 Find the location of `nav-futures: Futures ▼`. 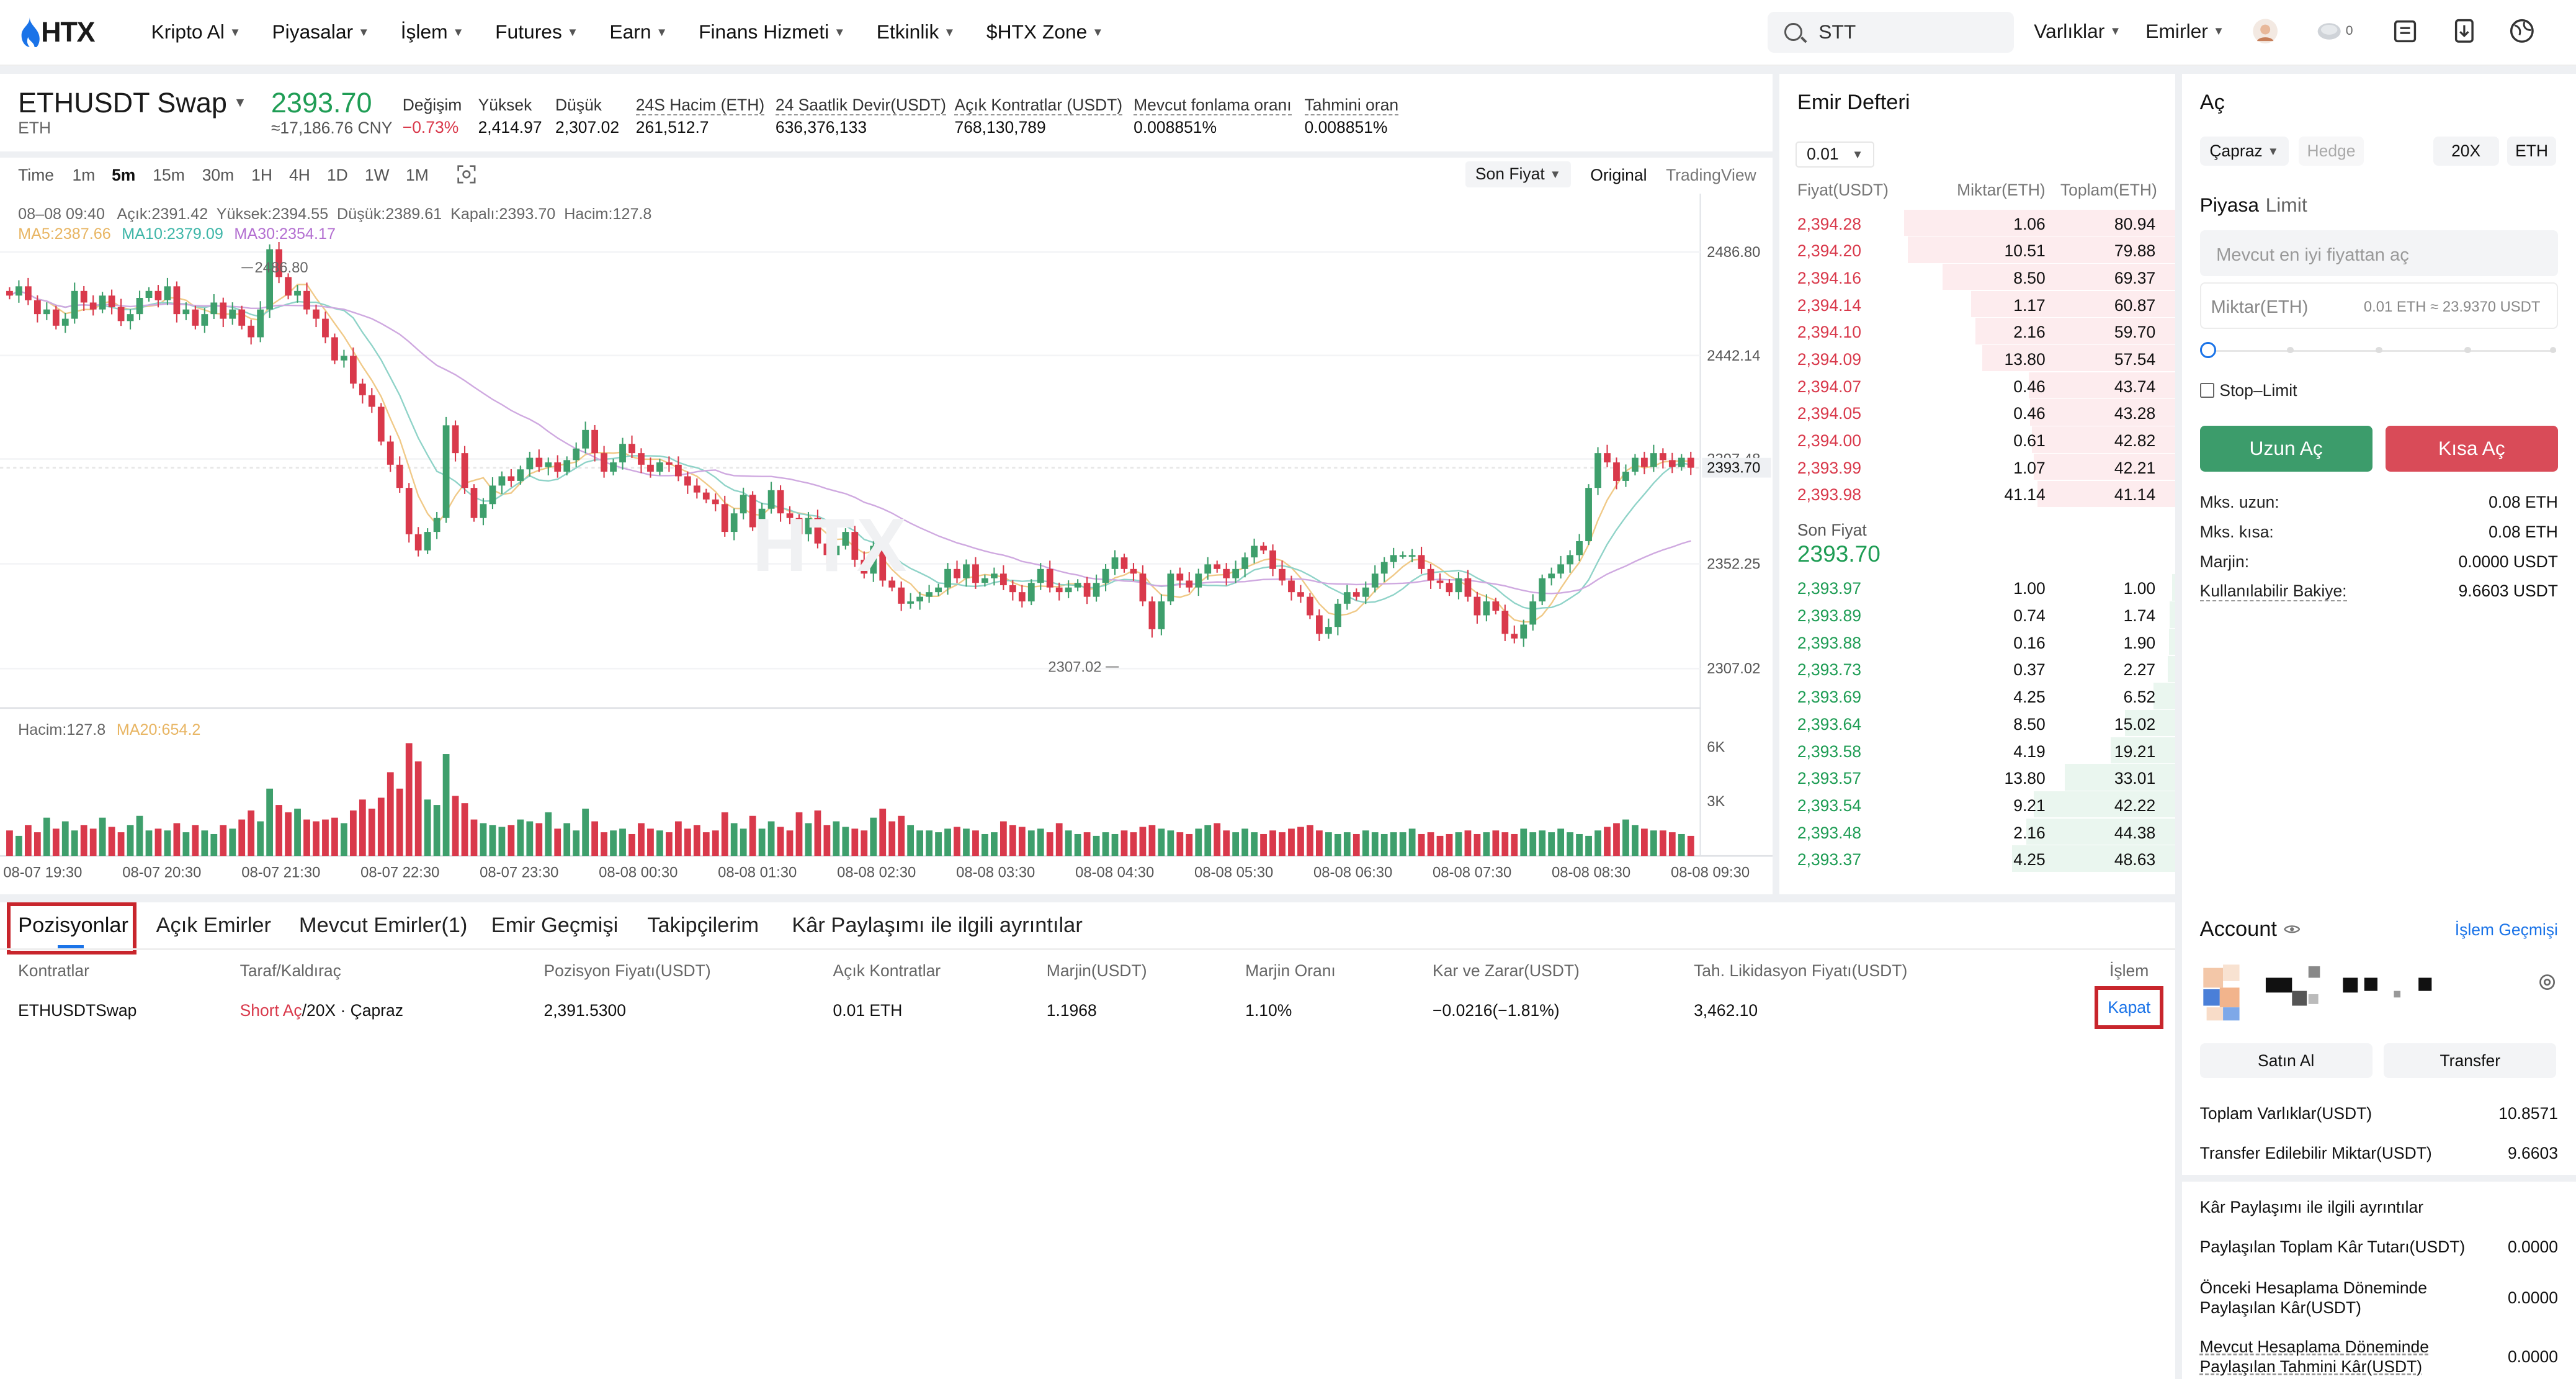

nav-futures: Futures ▼ is located at coordinates (536, 31).